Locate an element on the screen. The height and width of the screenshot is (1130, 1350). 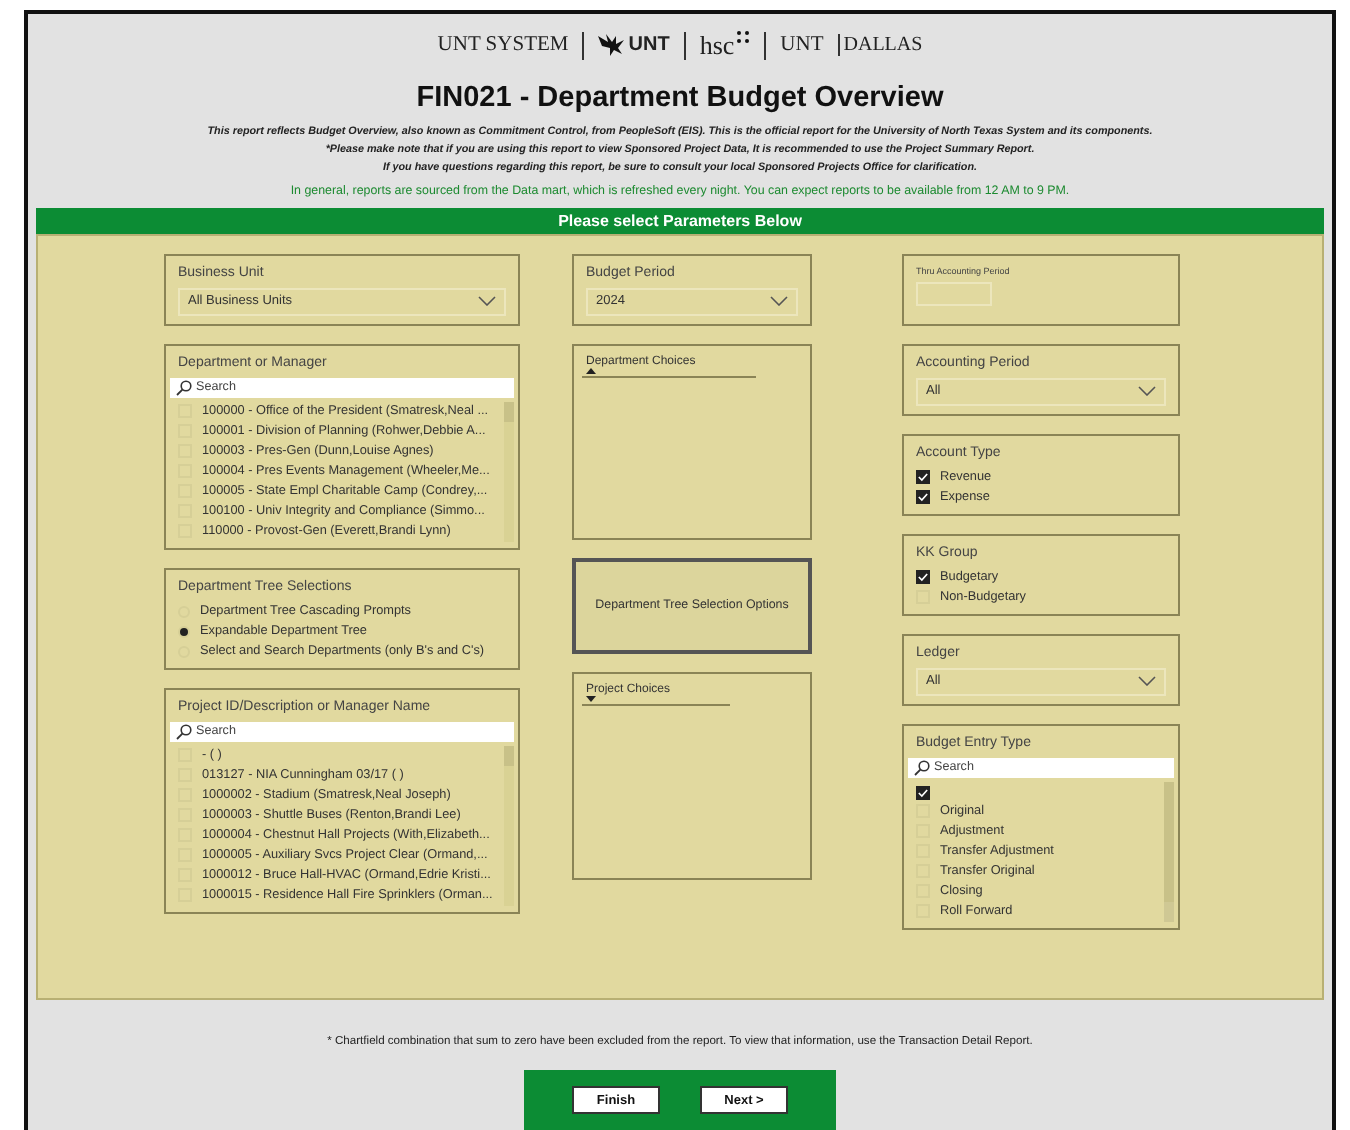
radio-button is located at coordinates (184, 631).